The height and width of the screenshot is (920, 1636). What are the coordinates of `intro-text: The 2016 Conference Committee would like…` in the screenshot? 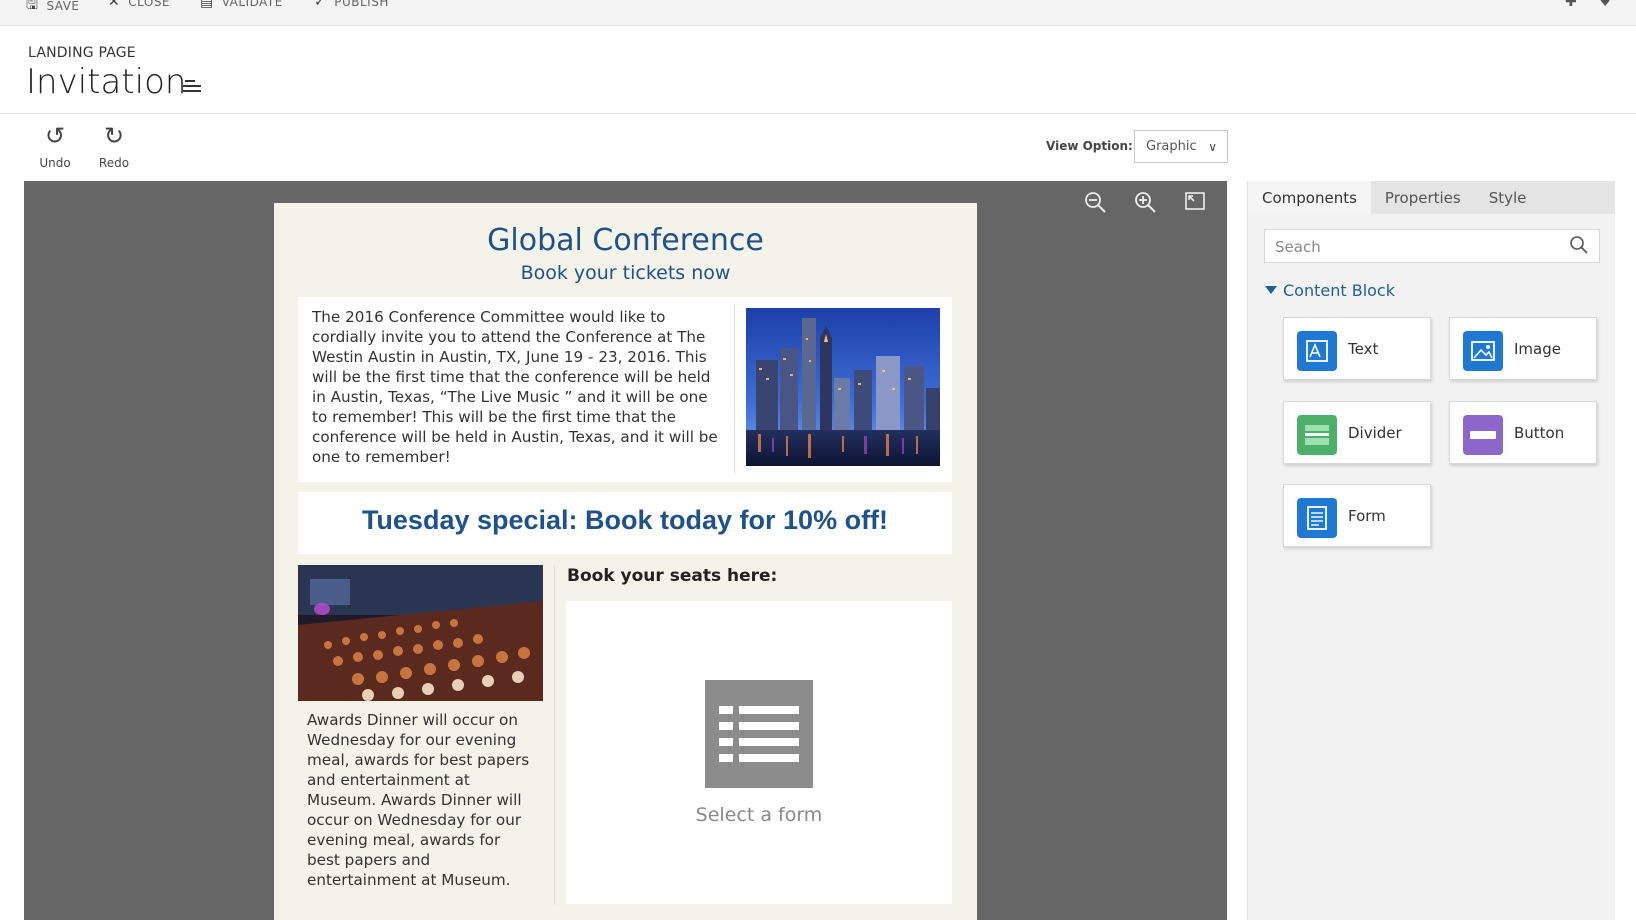 It's located at (517, 387).